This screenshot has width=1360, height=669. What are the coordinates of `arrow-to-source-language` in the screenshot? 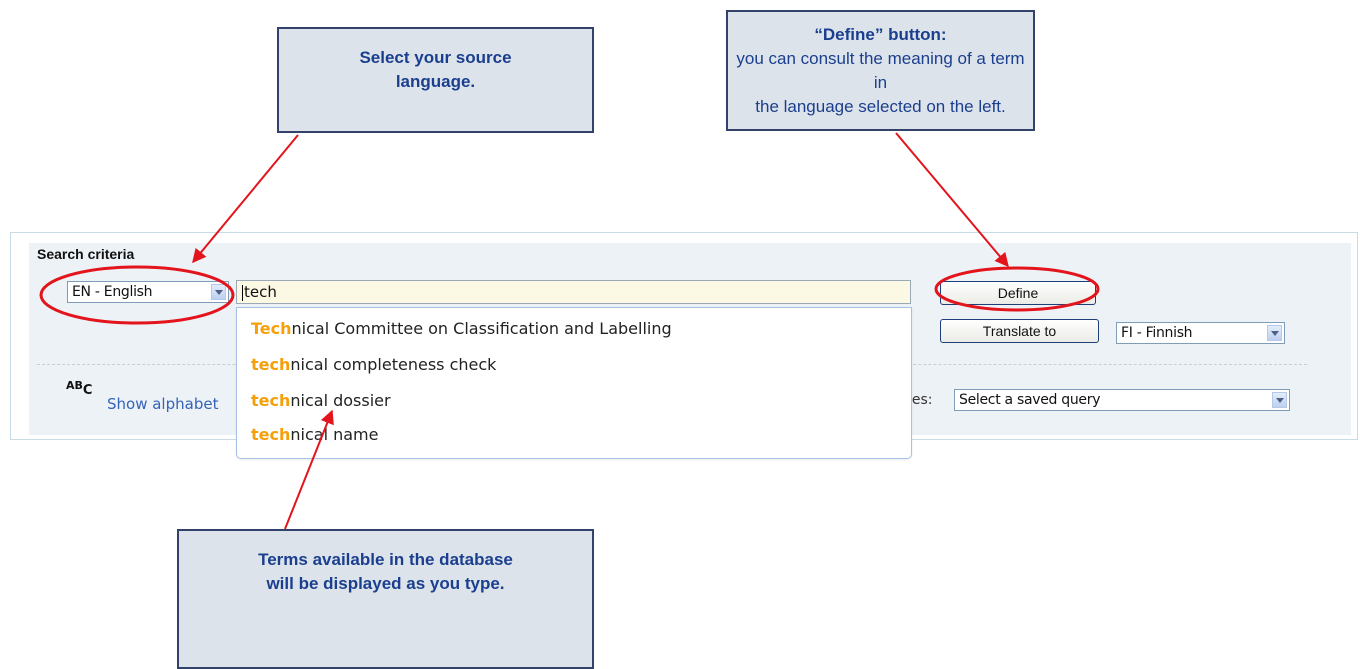 It's located at (245, 199).